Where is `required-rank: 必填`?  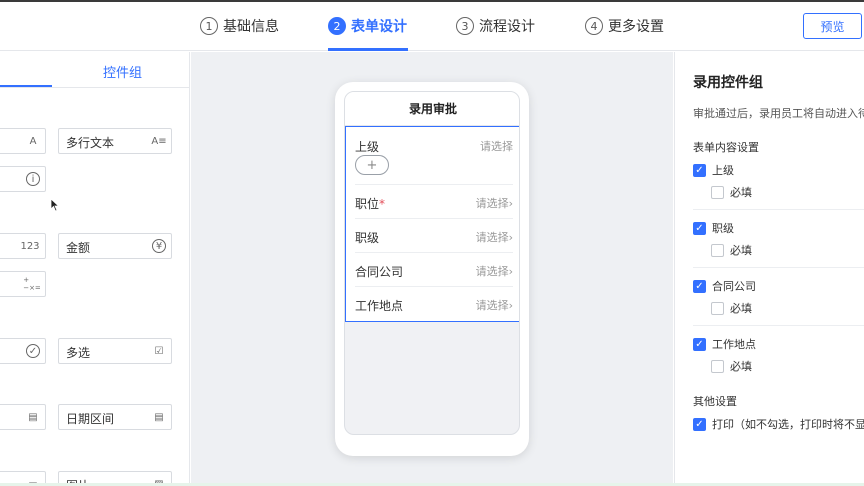
required-rank: 必填 is located at coordinates (731, 250).